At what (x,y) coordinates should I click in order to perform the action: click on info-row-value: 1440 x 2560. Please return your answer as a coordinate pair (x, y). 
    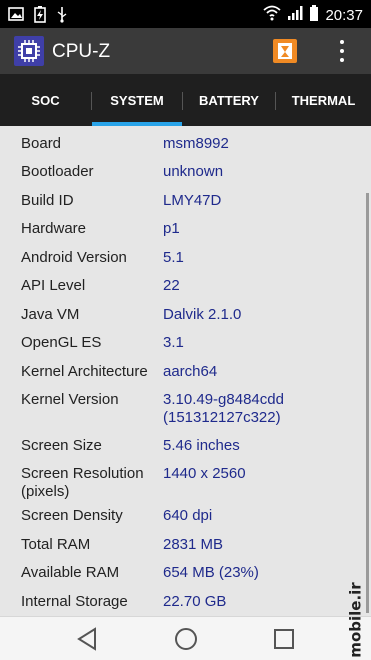
    Looking at the image, I should click on (204, 473).